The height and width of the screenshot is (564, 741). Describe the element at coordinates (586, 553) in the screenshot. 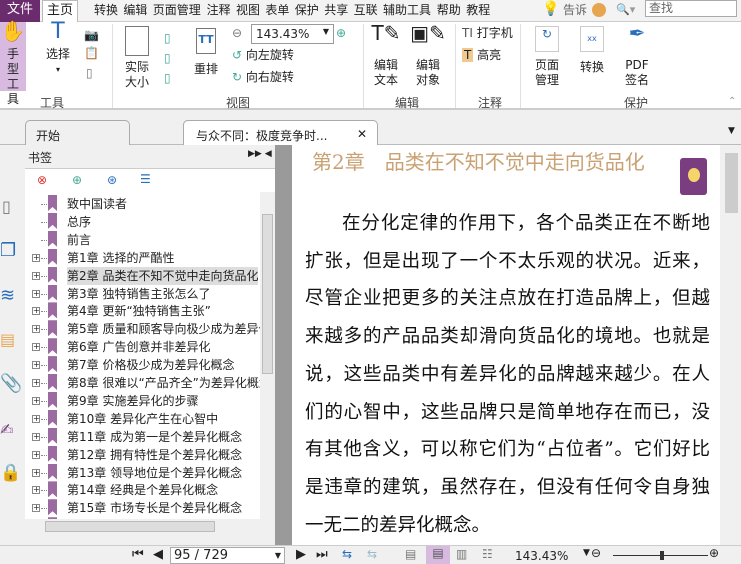

I see `zoom-dropdown-icon: ▼` at that location.